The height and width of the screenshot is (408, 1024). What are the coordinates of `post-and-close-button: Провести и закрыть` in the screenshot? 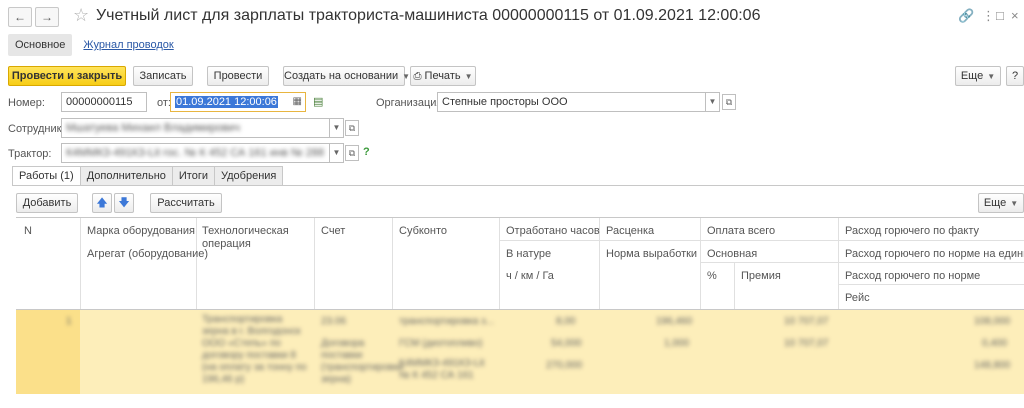 It's located at (67, 76).